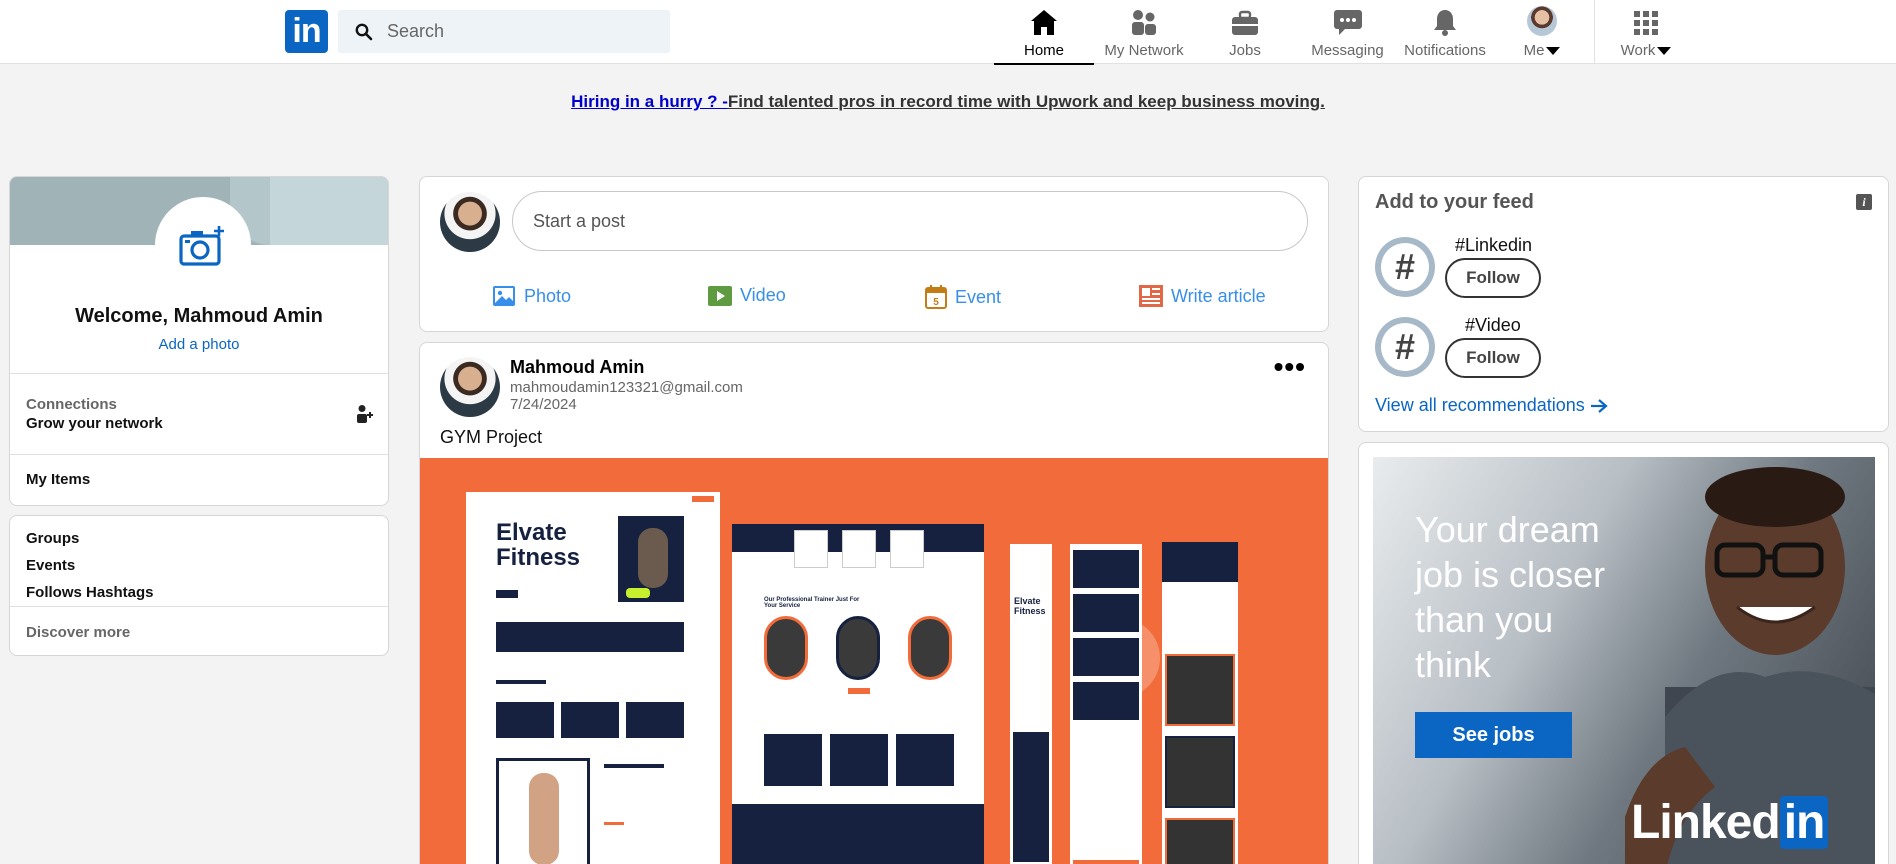 This screenshot has width=1896, height=864. I want to click on connections-row: Connections Grow your network, so click(199, 414).